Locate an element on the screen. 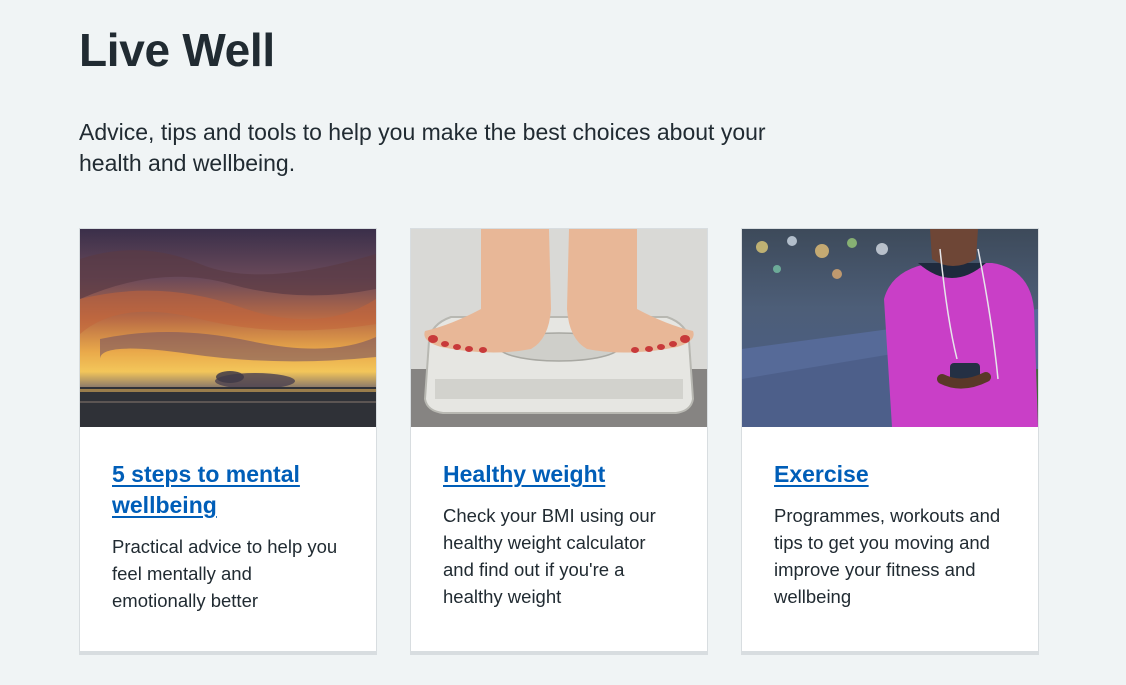 The image size is (1126, 685). card-link-healthy-weight: Healthy weight is located at coordinates (559, 474).